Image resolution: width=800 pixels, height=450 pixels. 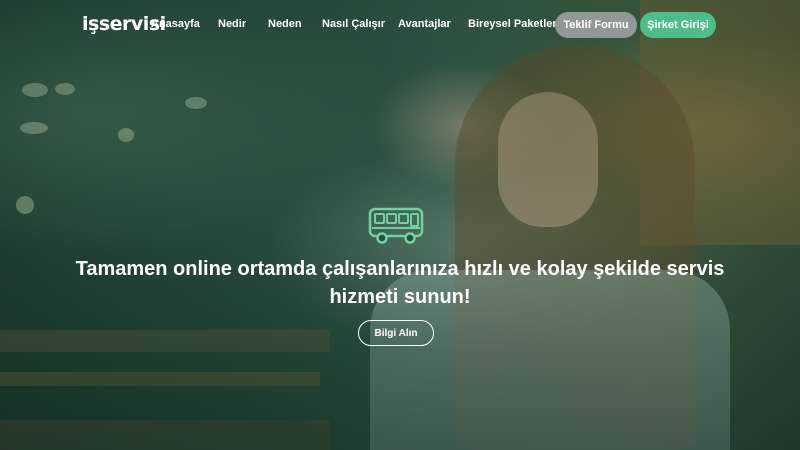 I want to click on quote-form-button: Teklif Formu, so click(x=596, y=25).